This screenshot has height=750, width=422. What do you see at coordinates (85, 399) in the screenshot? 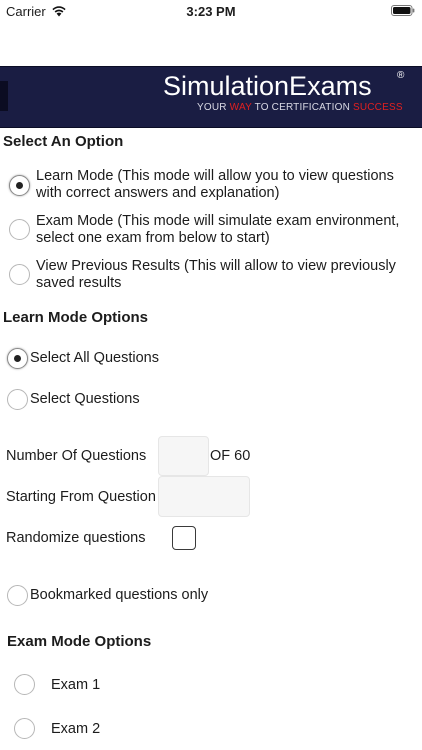
I see `select-questions-label: Select Questions` at bounding box center [85, 399].